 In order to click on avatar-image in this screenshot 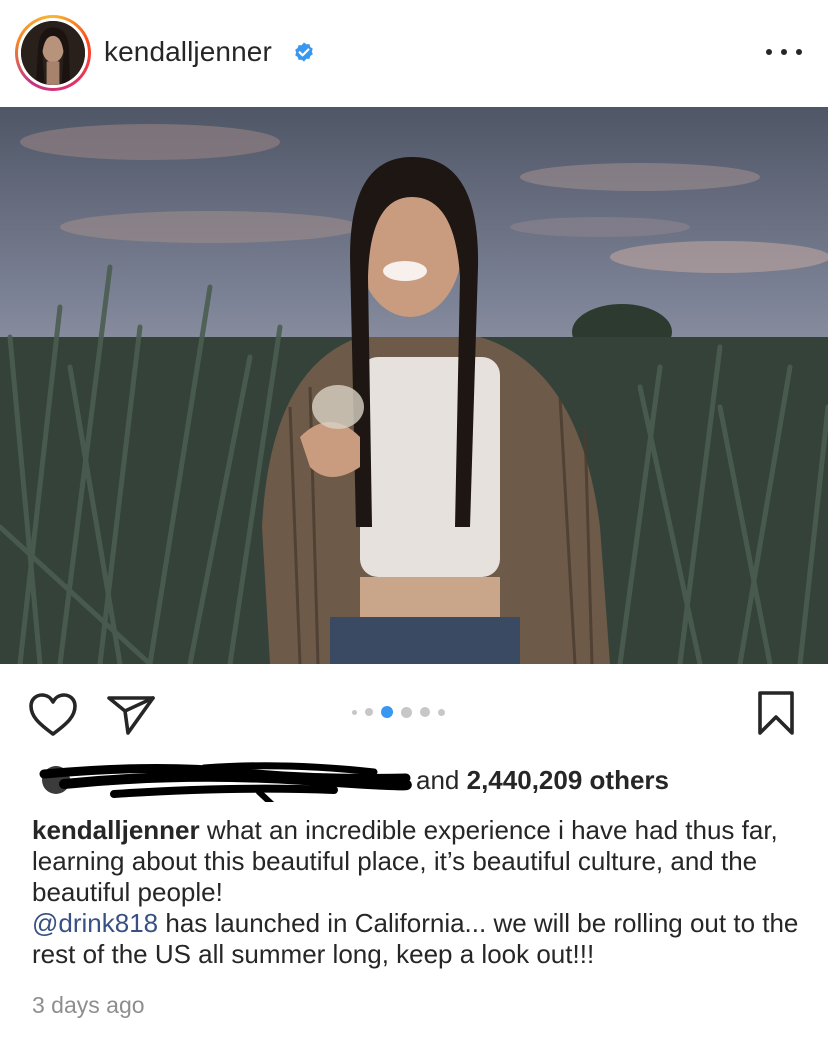, I will do `click(53, 53)`.